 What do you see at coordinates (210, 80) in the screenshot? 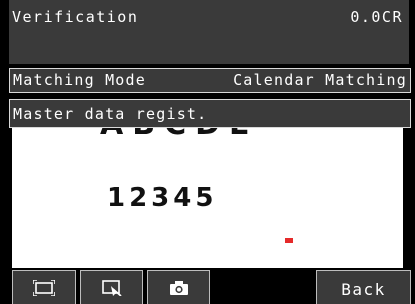
I see `matching-mode-row: Matching Mode Calendar Matching` at bounding box center [210, 80].